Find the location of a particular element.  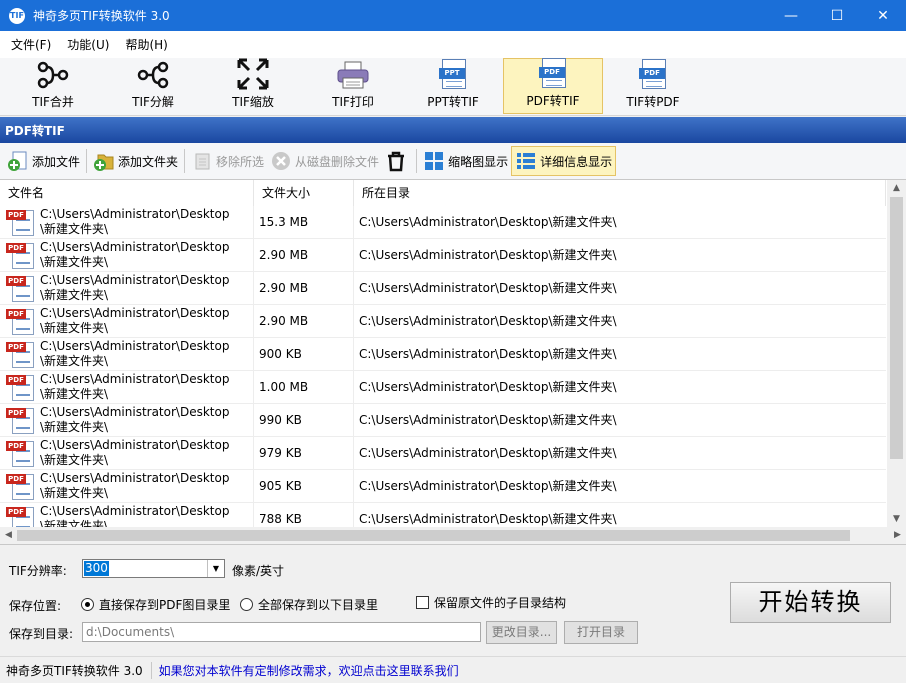

resolution-combobox: 300 ▼ is located at coordinates (153, 568).